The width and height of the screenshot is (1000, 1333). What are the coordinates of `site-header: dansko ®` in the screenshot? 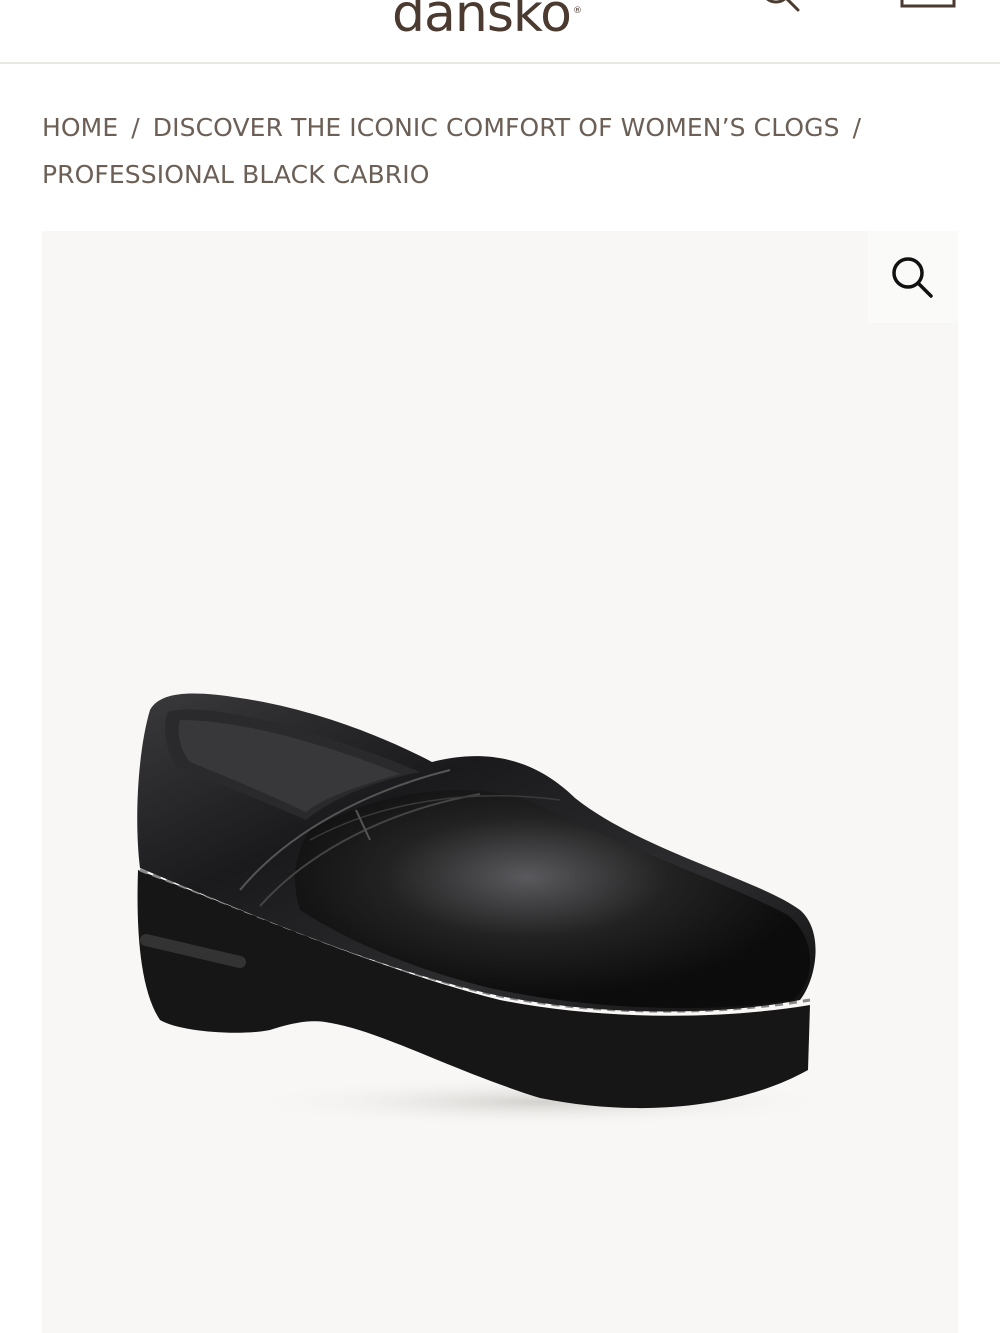 It's located at (500, 32).